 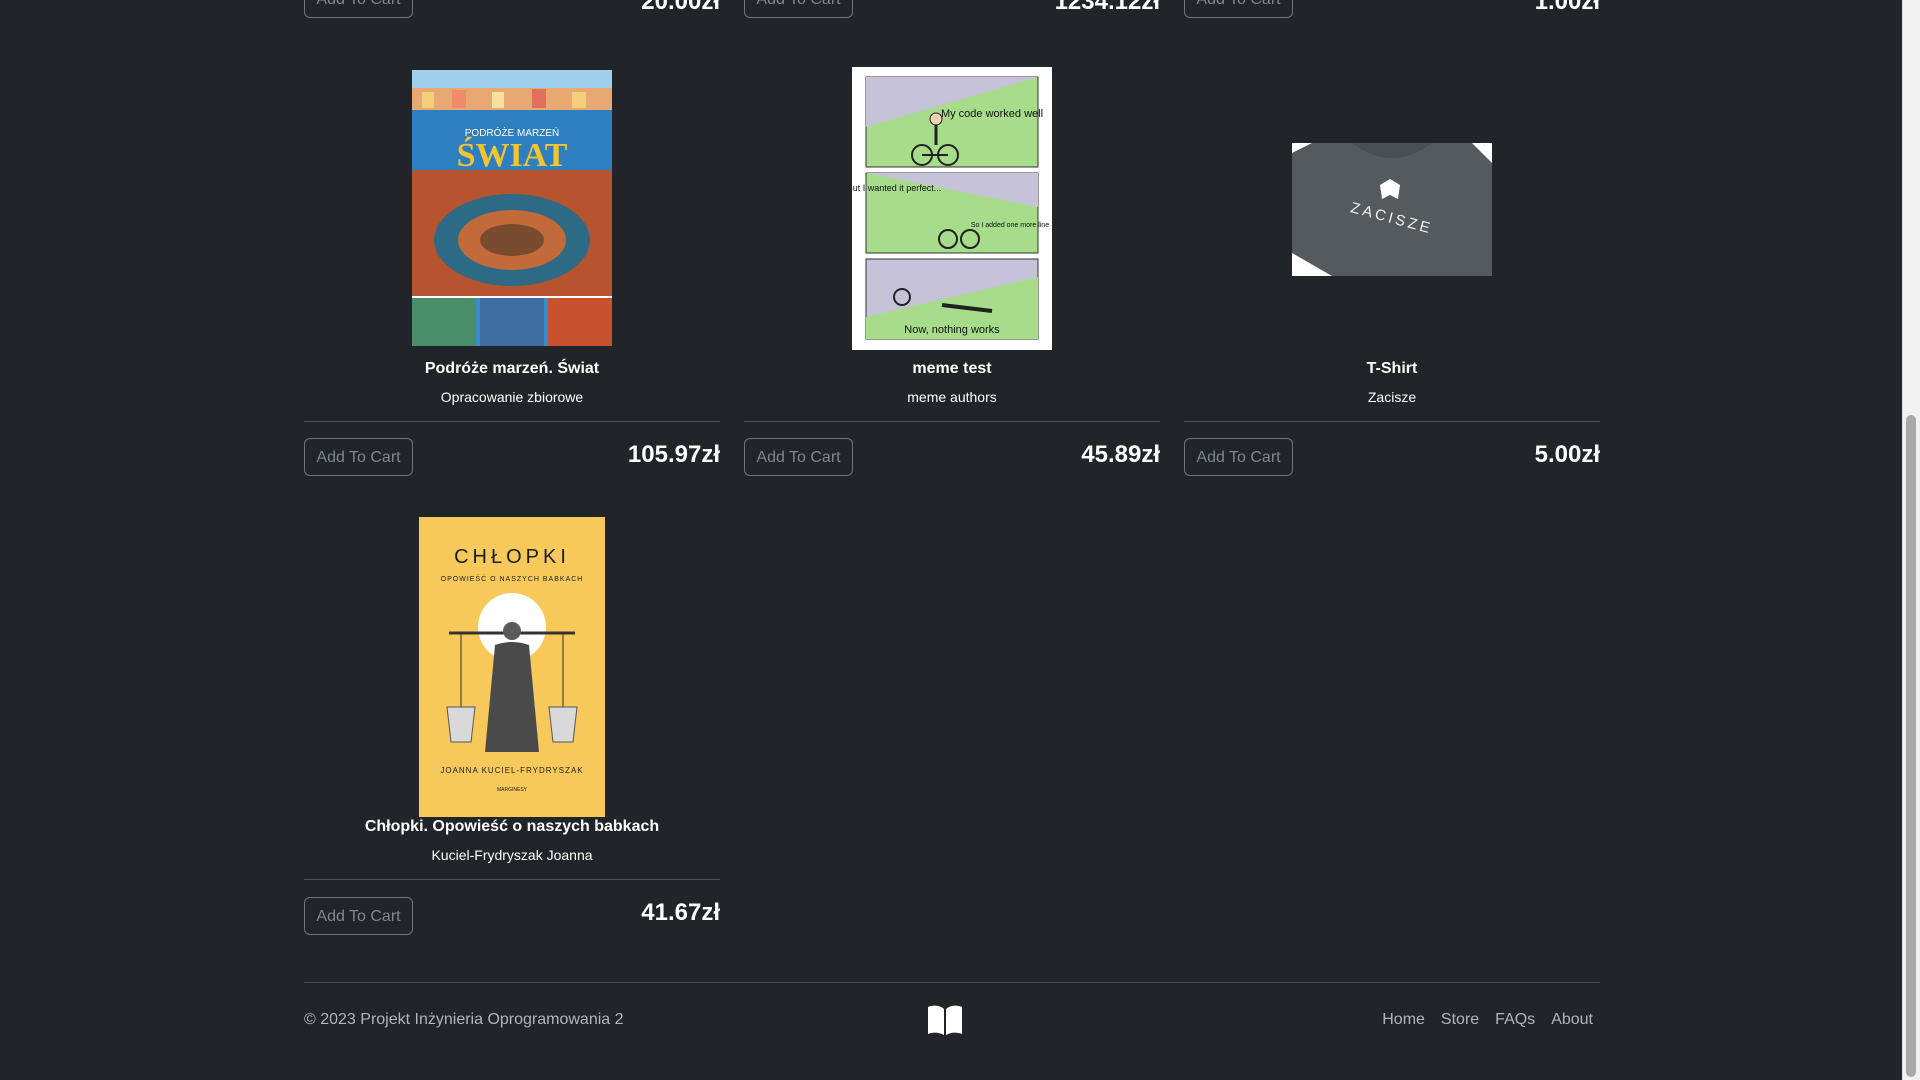 What do you see at coordinates (512, 790) in the screenshot?
I see `cover-publisher-text: MARGINESY` at bounding box center [512, 790].